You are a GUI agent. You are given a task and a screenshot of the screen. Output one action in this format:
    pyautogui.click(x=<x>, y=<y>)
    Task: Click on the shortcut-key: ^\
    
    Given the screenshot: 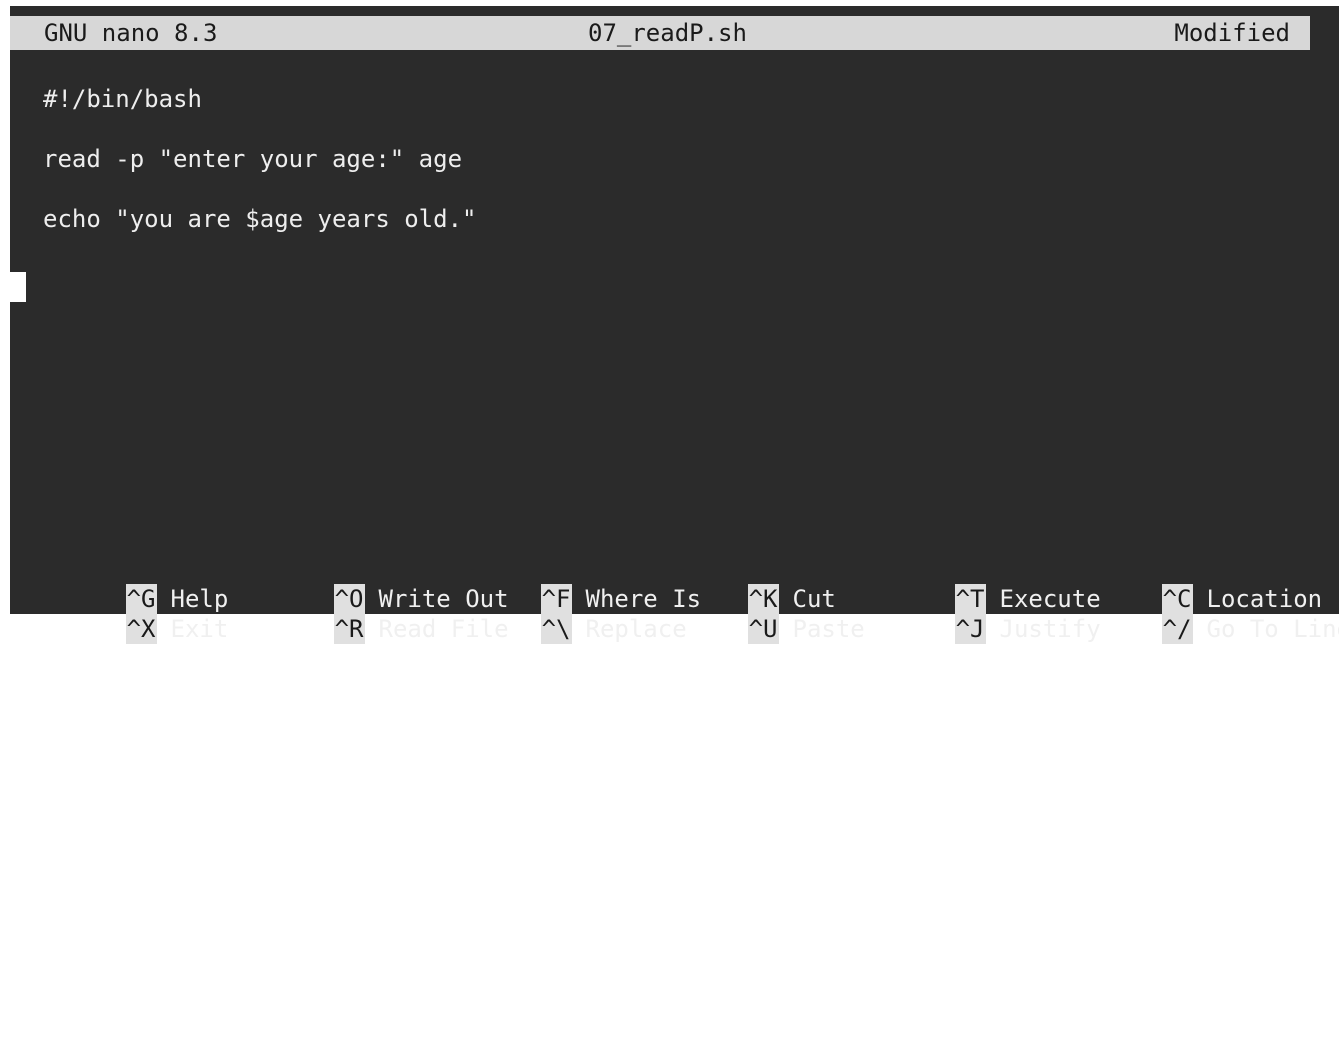 What is the action you would take?
    pyautogui.click(x=556, y=629)
    